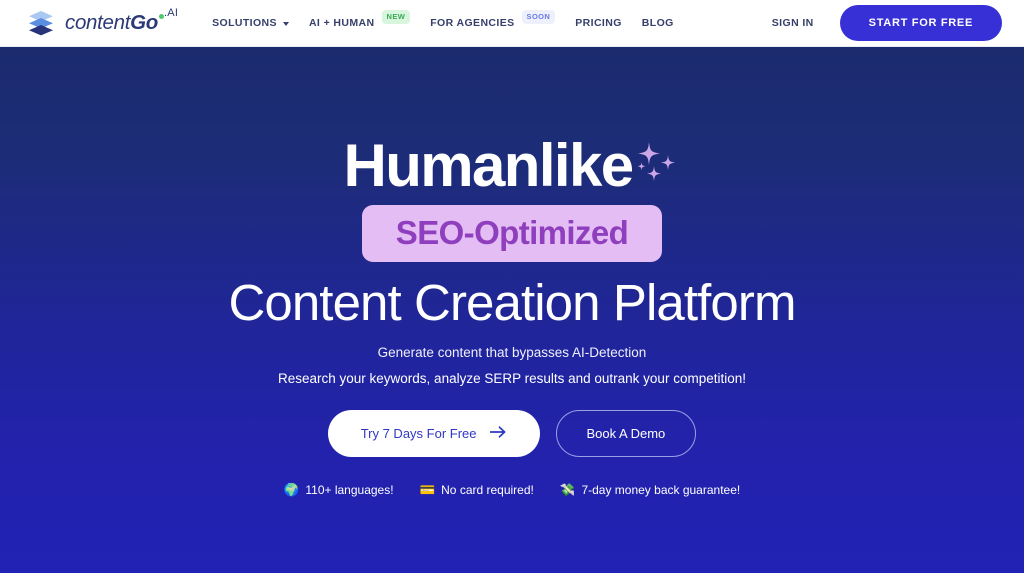 The image size is (1024, 573). I want to click on brand-text-bold: Go, so click(144, 22).